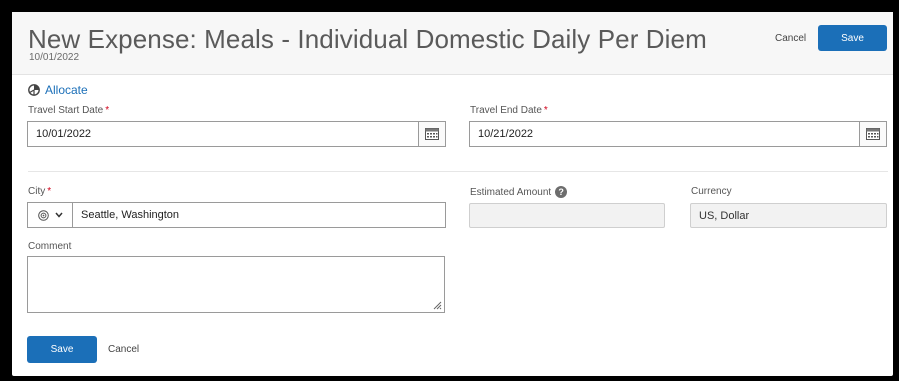 Image resolution: width=899 pixels, height=381 pixels. What do you see at coordinates (40, 191) in the screenshot?
I see `city-label: City *` at bounding box center [40, 191].